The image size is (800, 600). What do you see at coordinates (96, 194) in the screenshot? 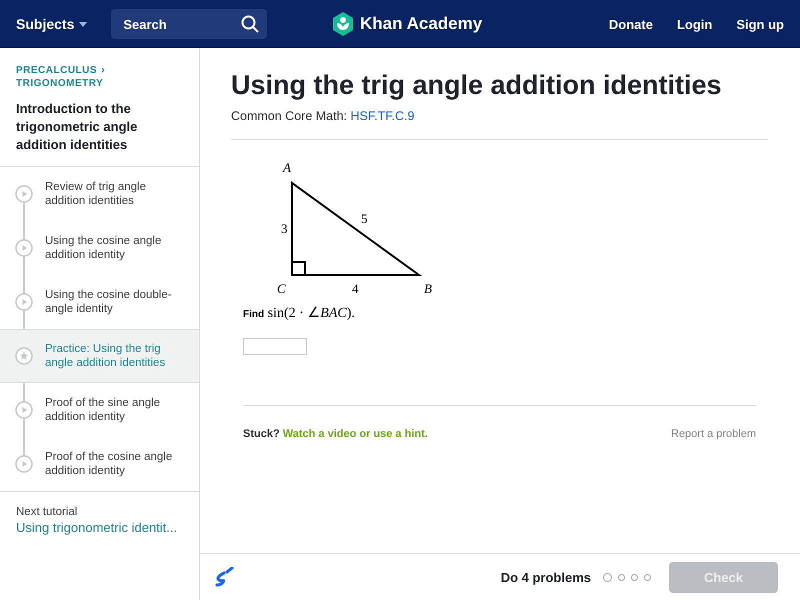
I see `lesson-title: Review of trig angle addition identities` at bounding box center [96, 194].